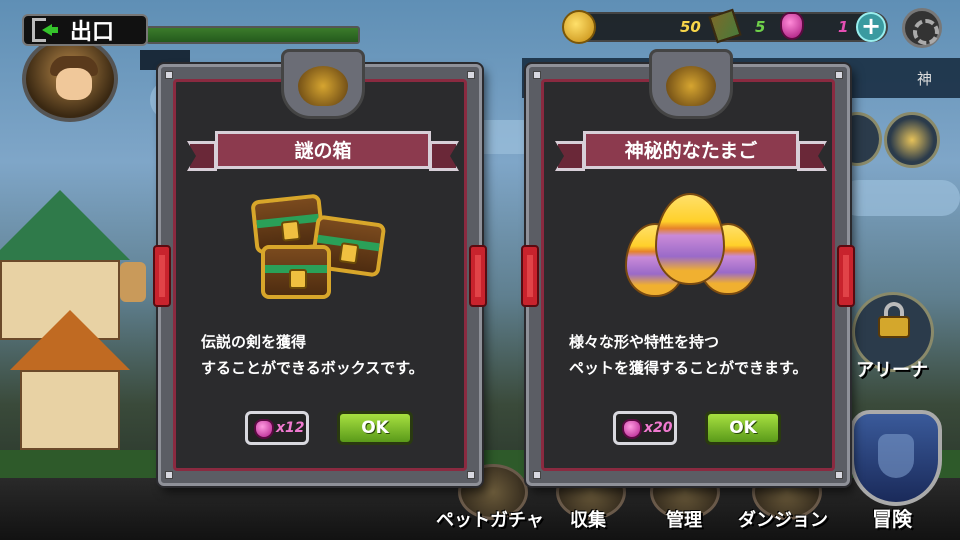 The height and width of the screenshot is (540, 960). I want to click on title-banner: 謎の箱, so click(323, 151).